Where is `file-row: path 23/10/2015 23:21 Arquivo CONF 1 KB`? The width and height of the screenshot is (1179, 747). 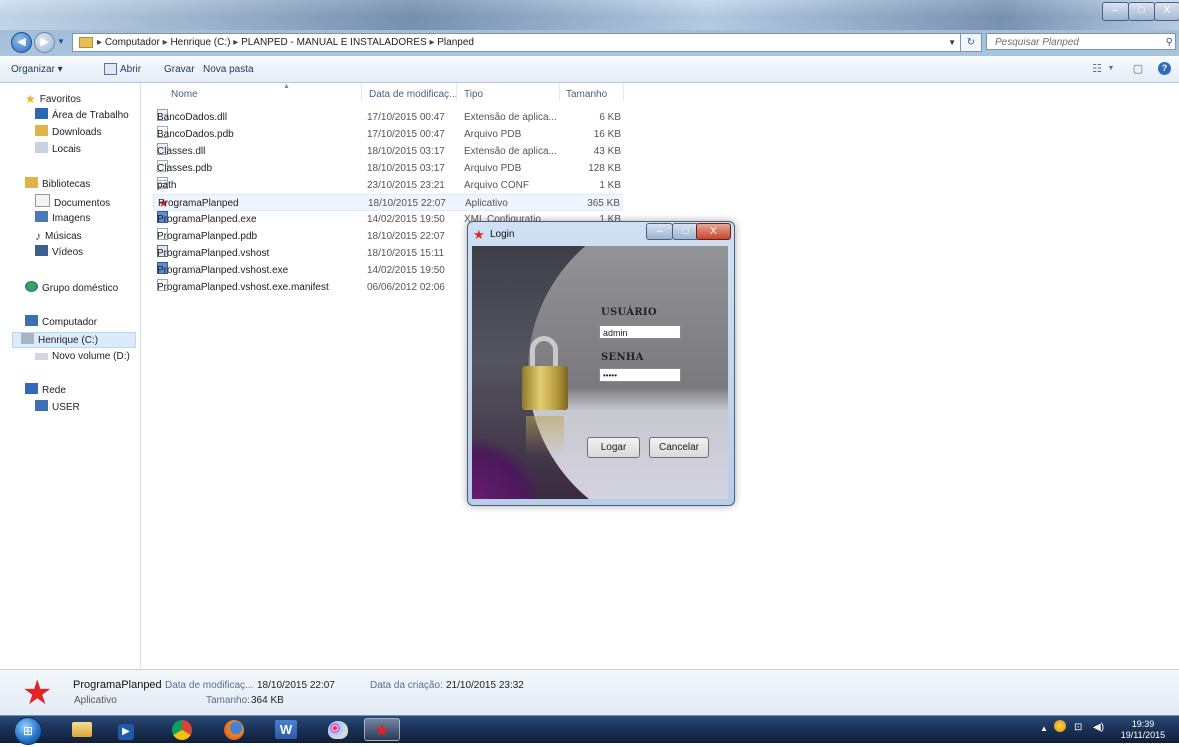
file-row: path 23/10/2015 23:21 Arquivo CONF 1 KB is located at coordinates (388, 185).